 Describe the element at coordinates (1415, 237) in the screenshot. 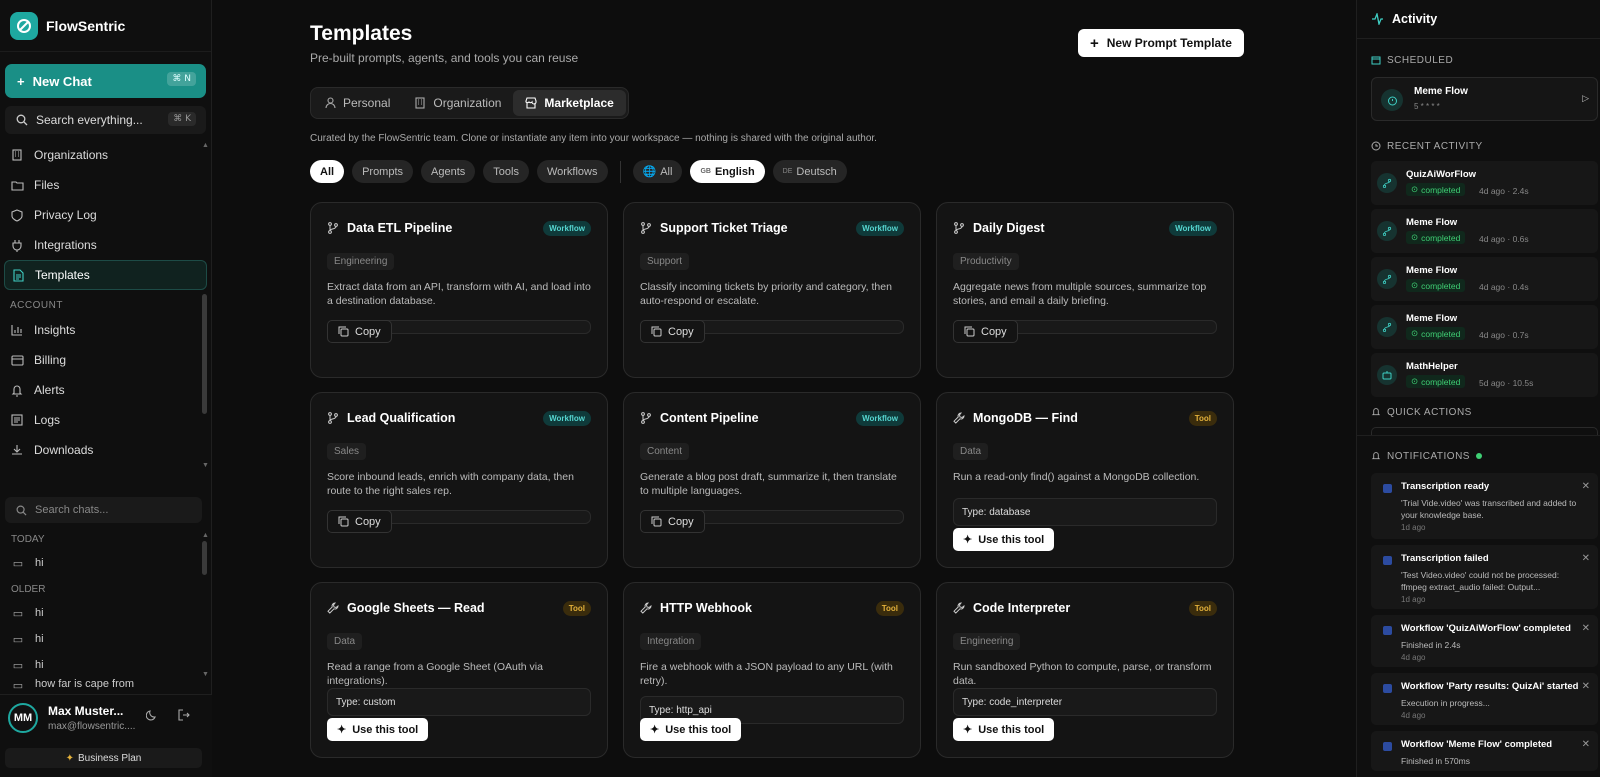

I see `check-circle-icon: ⊙` at that location.